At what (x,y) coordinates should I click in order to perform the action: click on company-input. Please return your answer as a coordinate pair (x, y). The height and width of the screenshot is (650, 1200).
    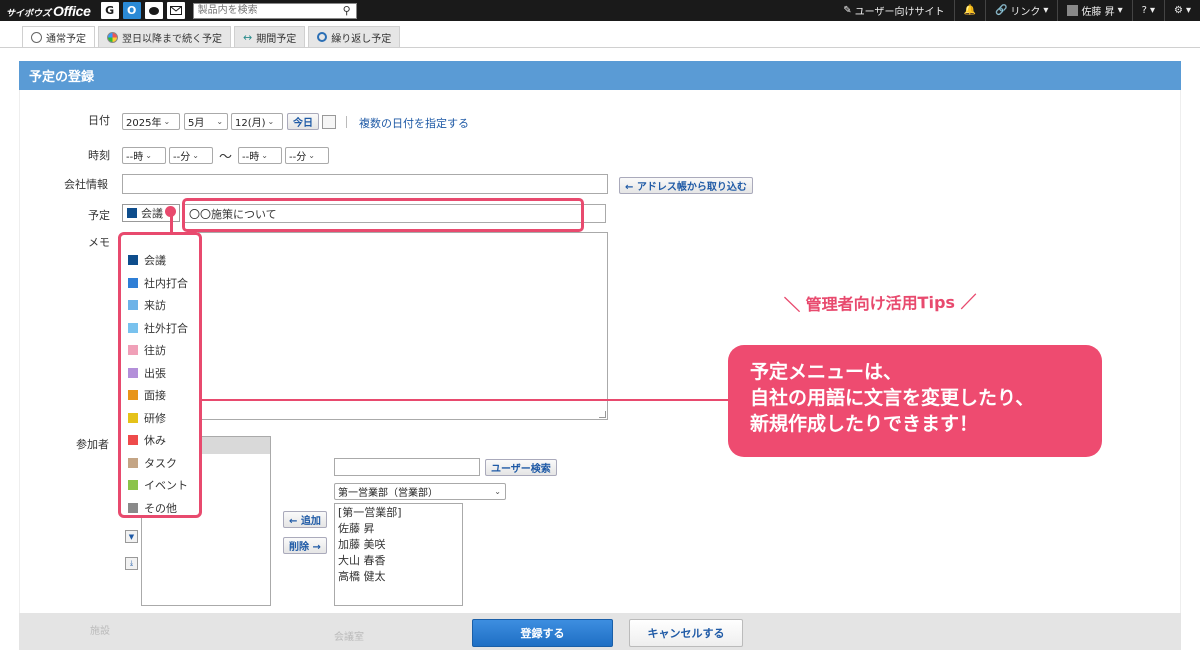
    Looking at the image, I should click on (365, 184).